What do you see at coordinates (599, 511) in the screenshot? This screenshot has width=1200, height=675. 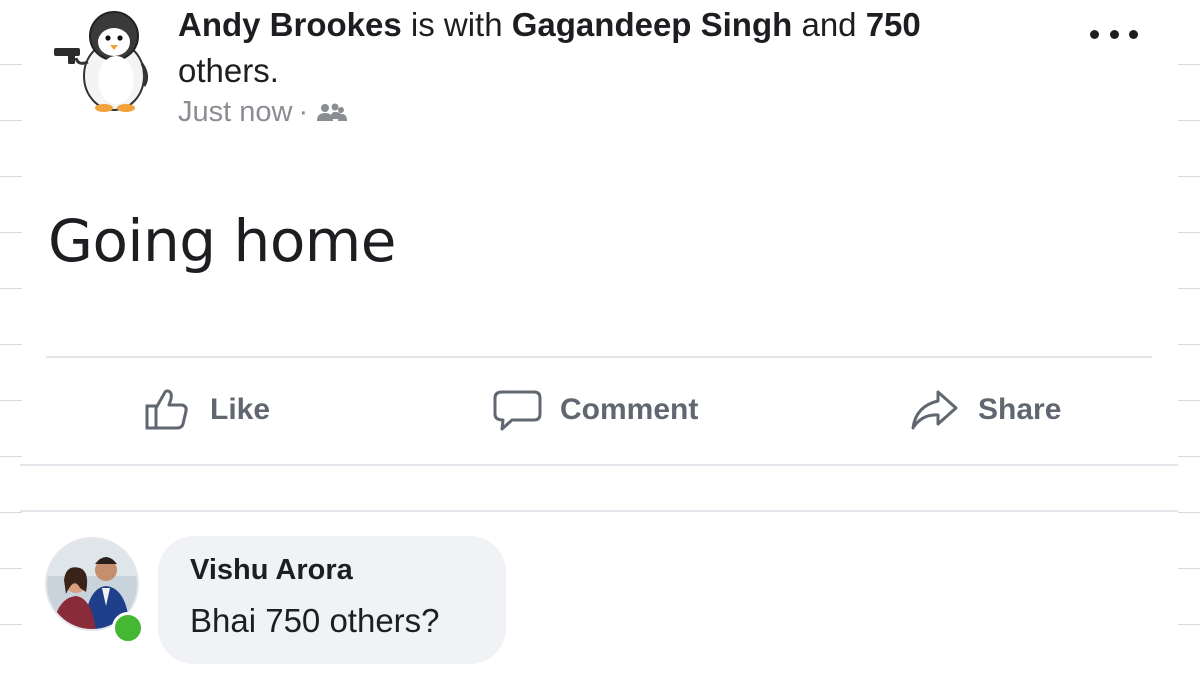 I see `comments-top-divider` at bounding box center [599, 511].